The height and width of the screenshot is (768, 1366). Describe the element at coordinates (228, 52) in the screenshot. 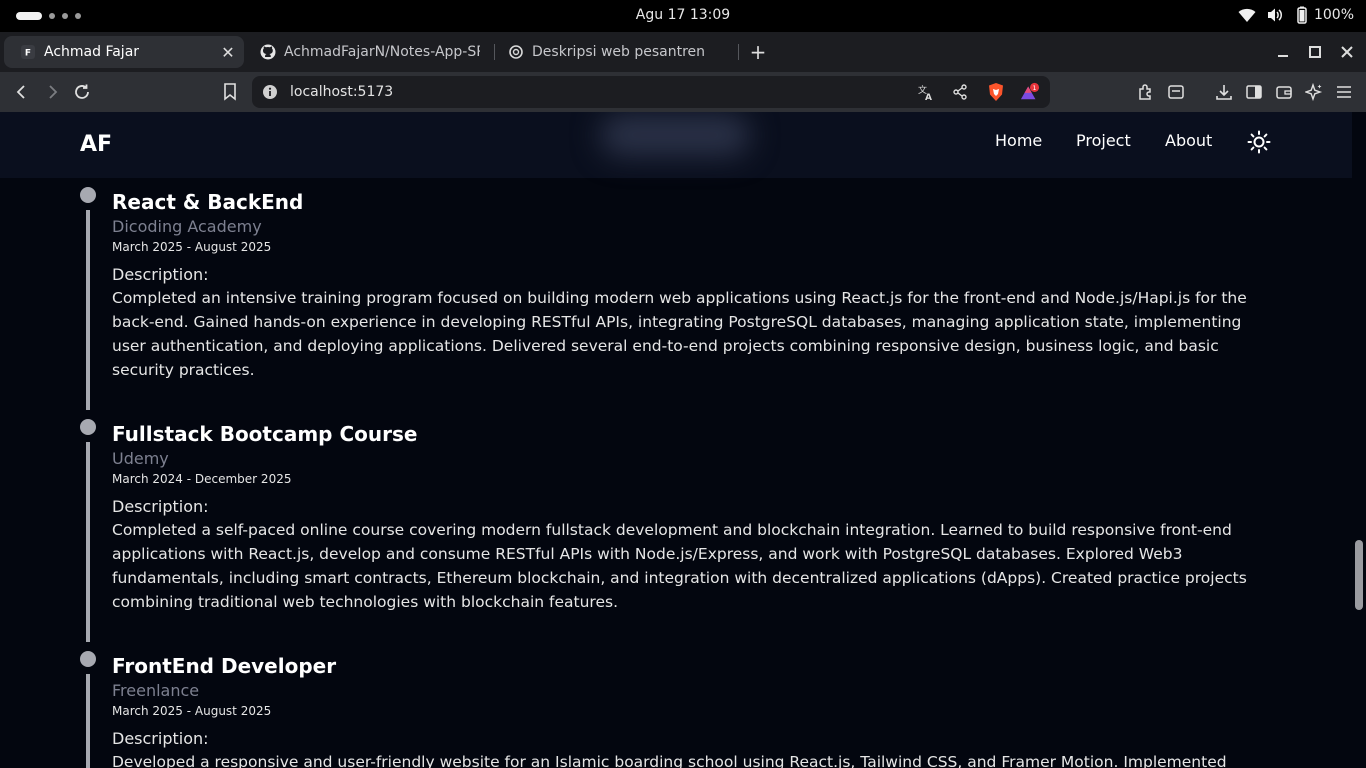

I see `close-tab-icon: ✕` at that location.